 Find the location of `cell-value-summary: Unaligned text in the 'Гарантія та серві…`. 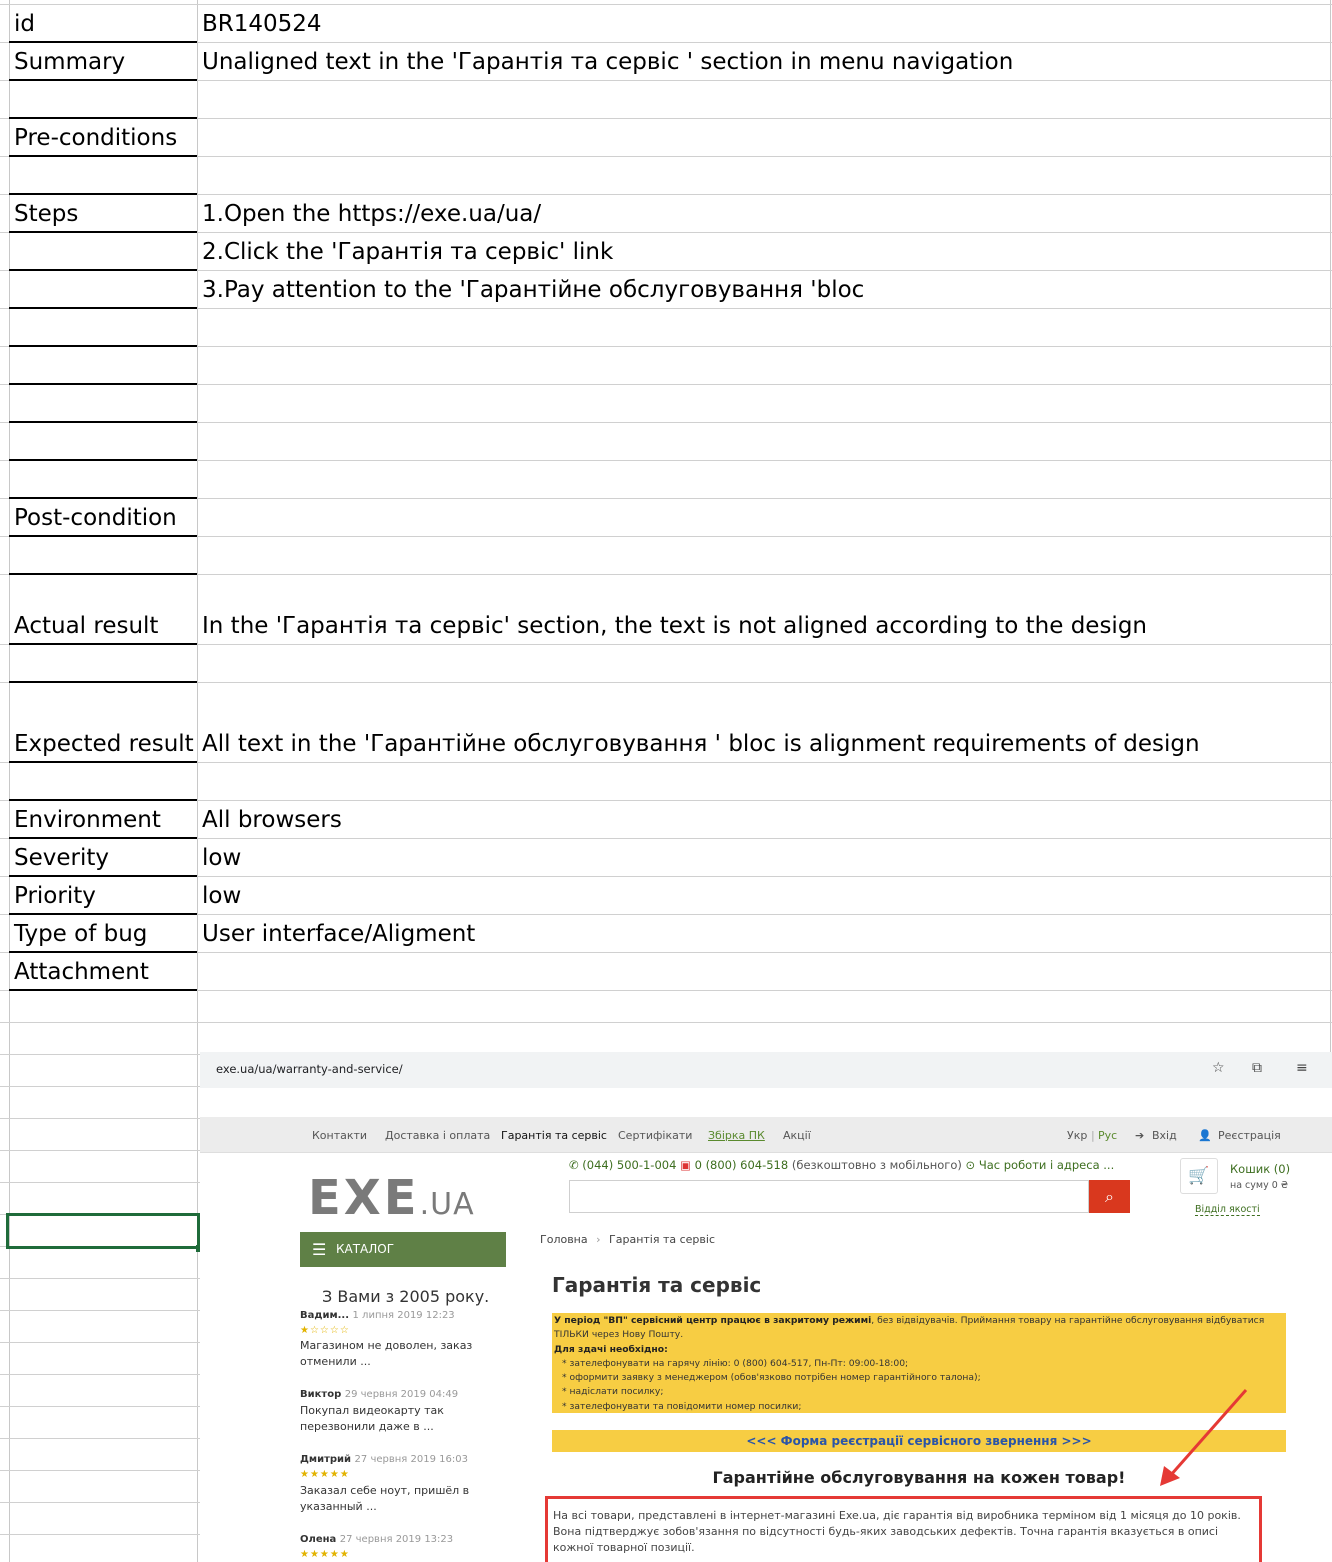

cell-value-summary: Unaligned text in the 'Гарантія та серві… is located at coordinates (607, 62).